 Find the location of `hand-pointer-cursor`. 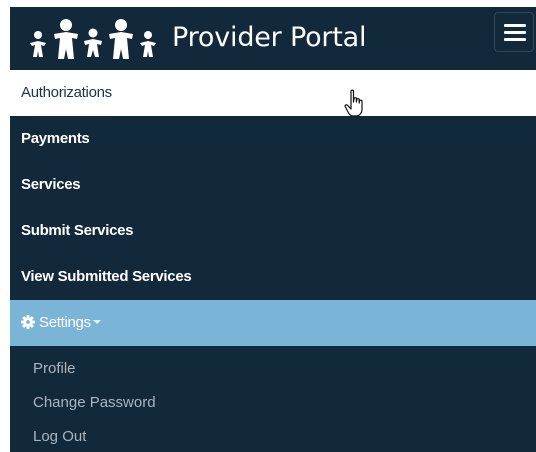

hand-pointer-cursor is located at coordinates (353, 103).